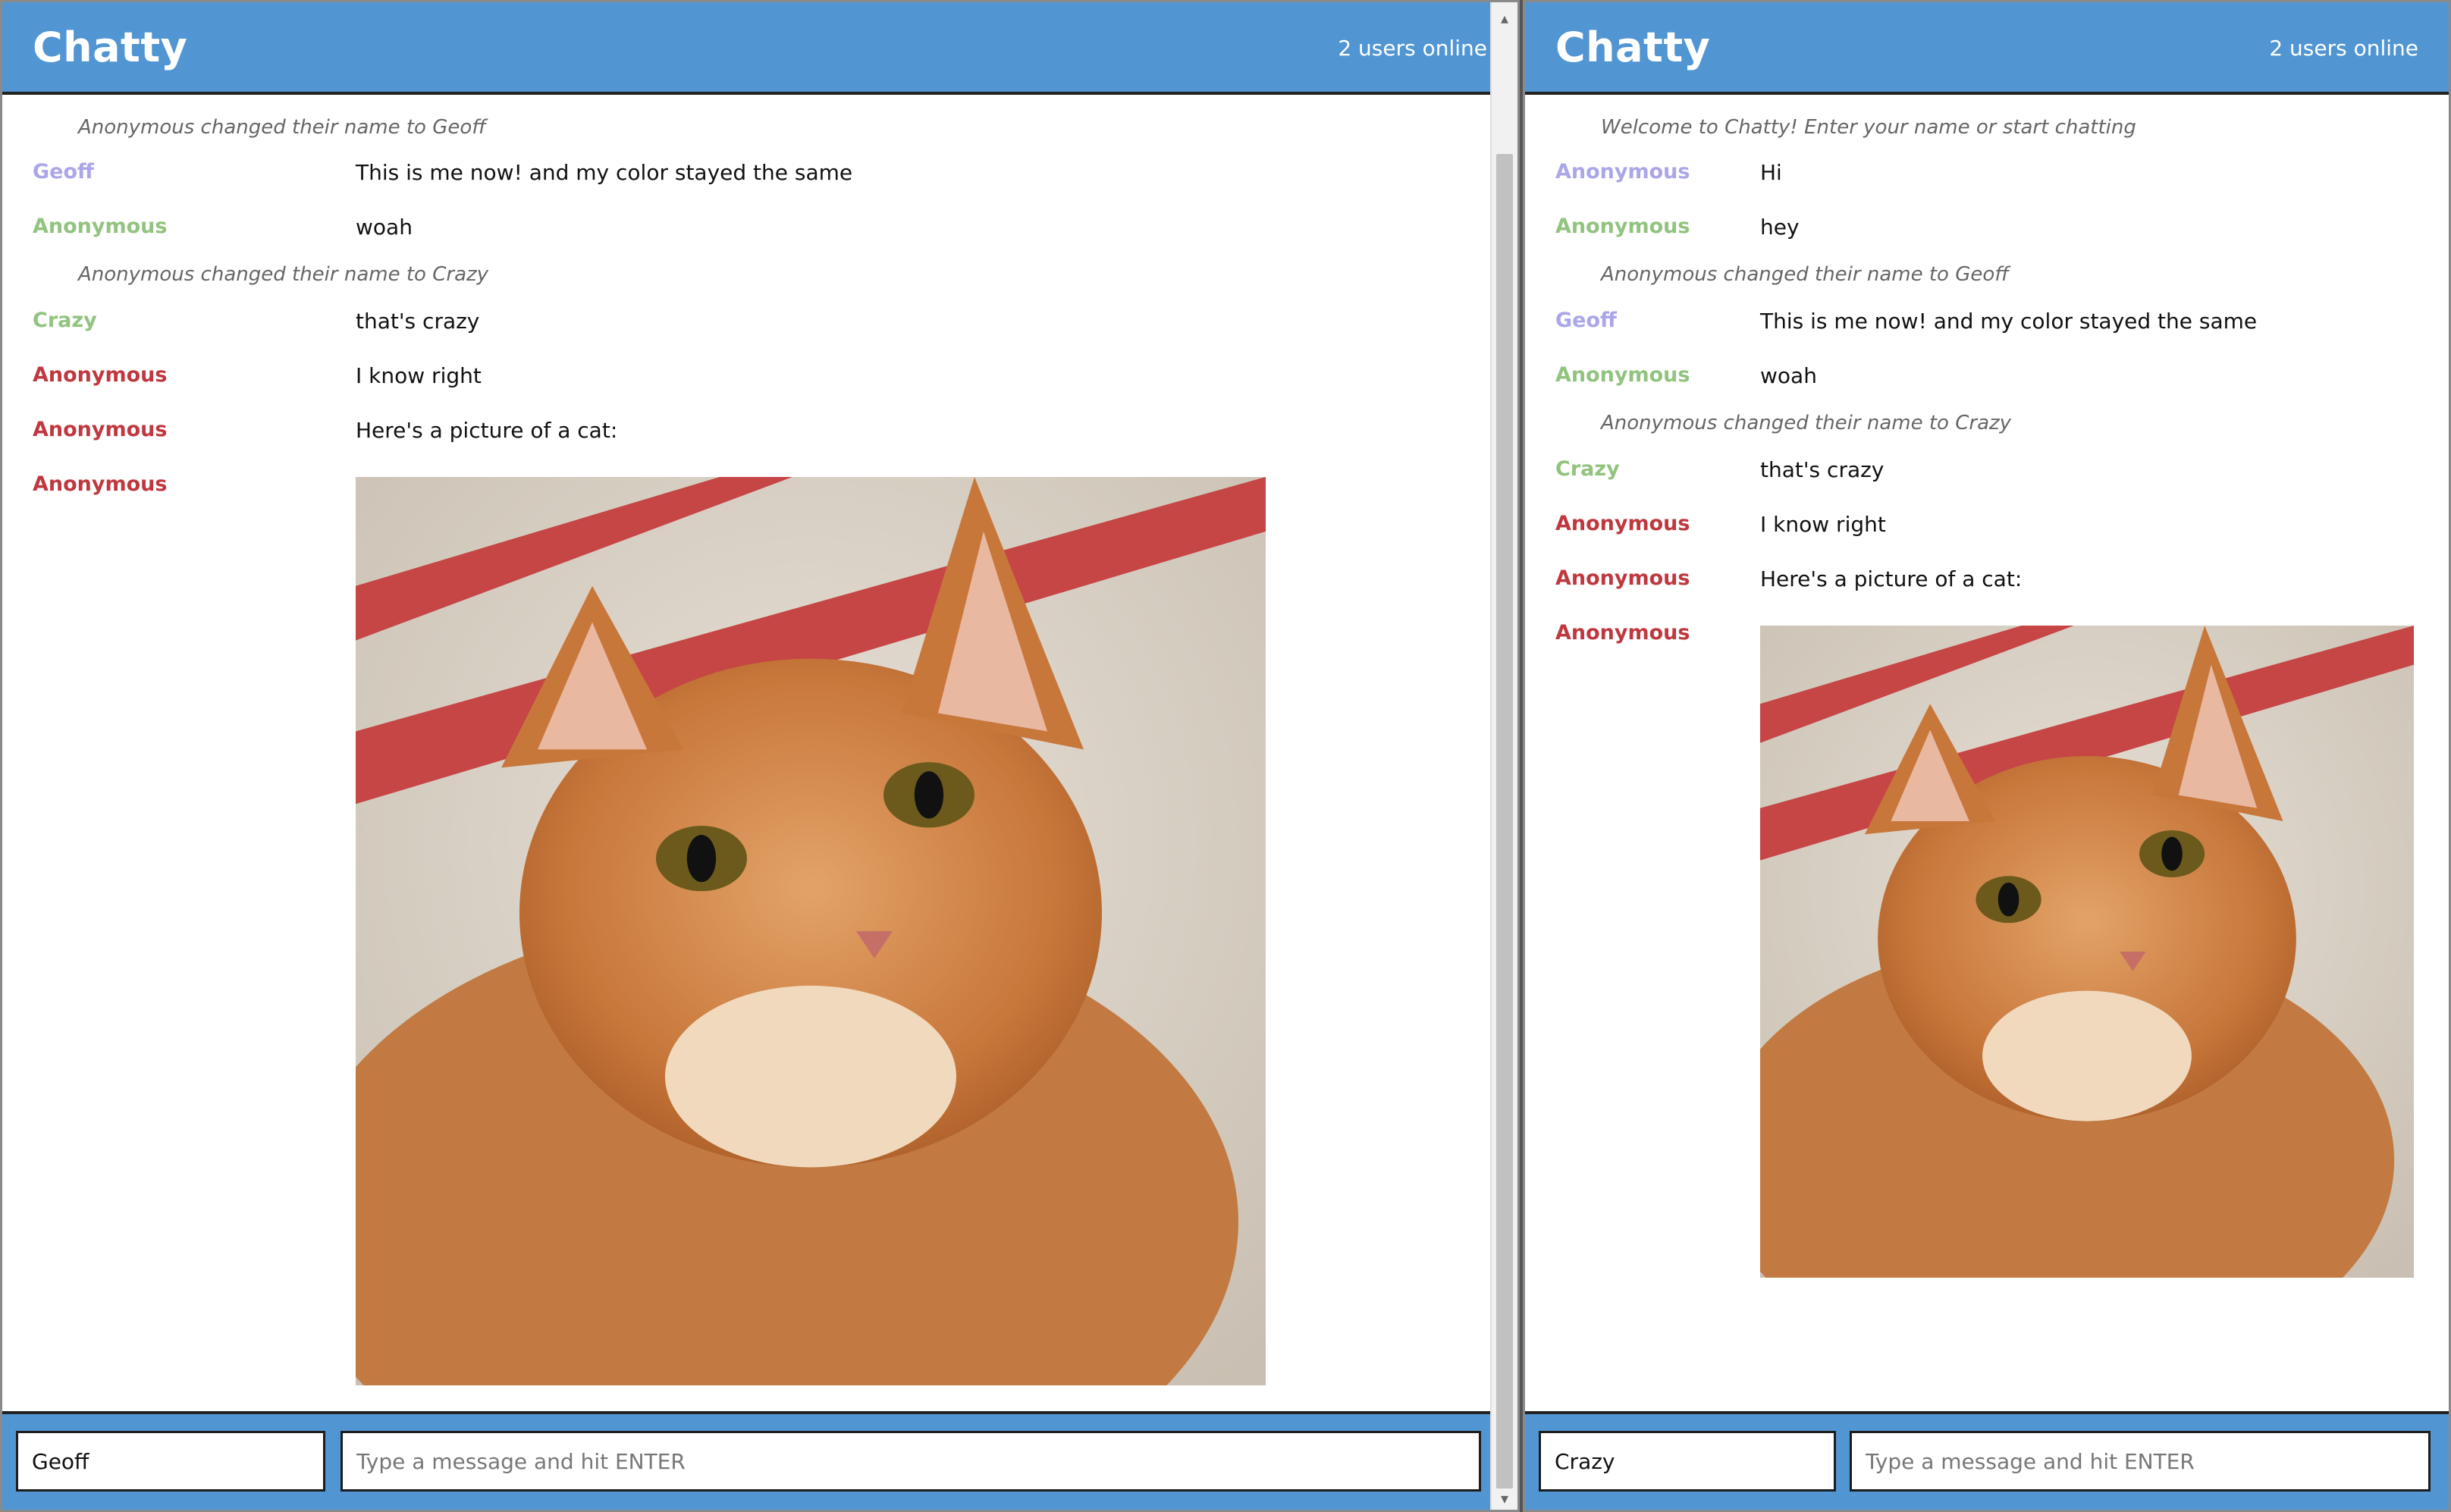 The width and height of the screenshot is (2451, 1512). Describe the element at coordinates (1504, 18) in the screenshot. I see `scroll-up-icon: ▴` at that location.